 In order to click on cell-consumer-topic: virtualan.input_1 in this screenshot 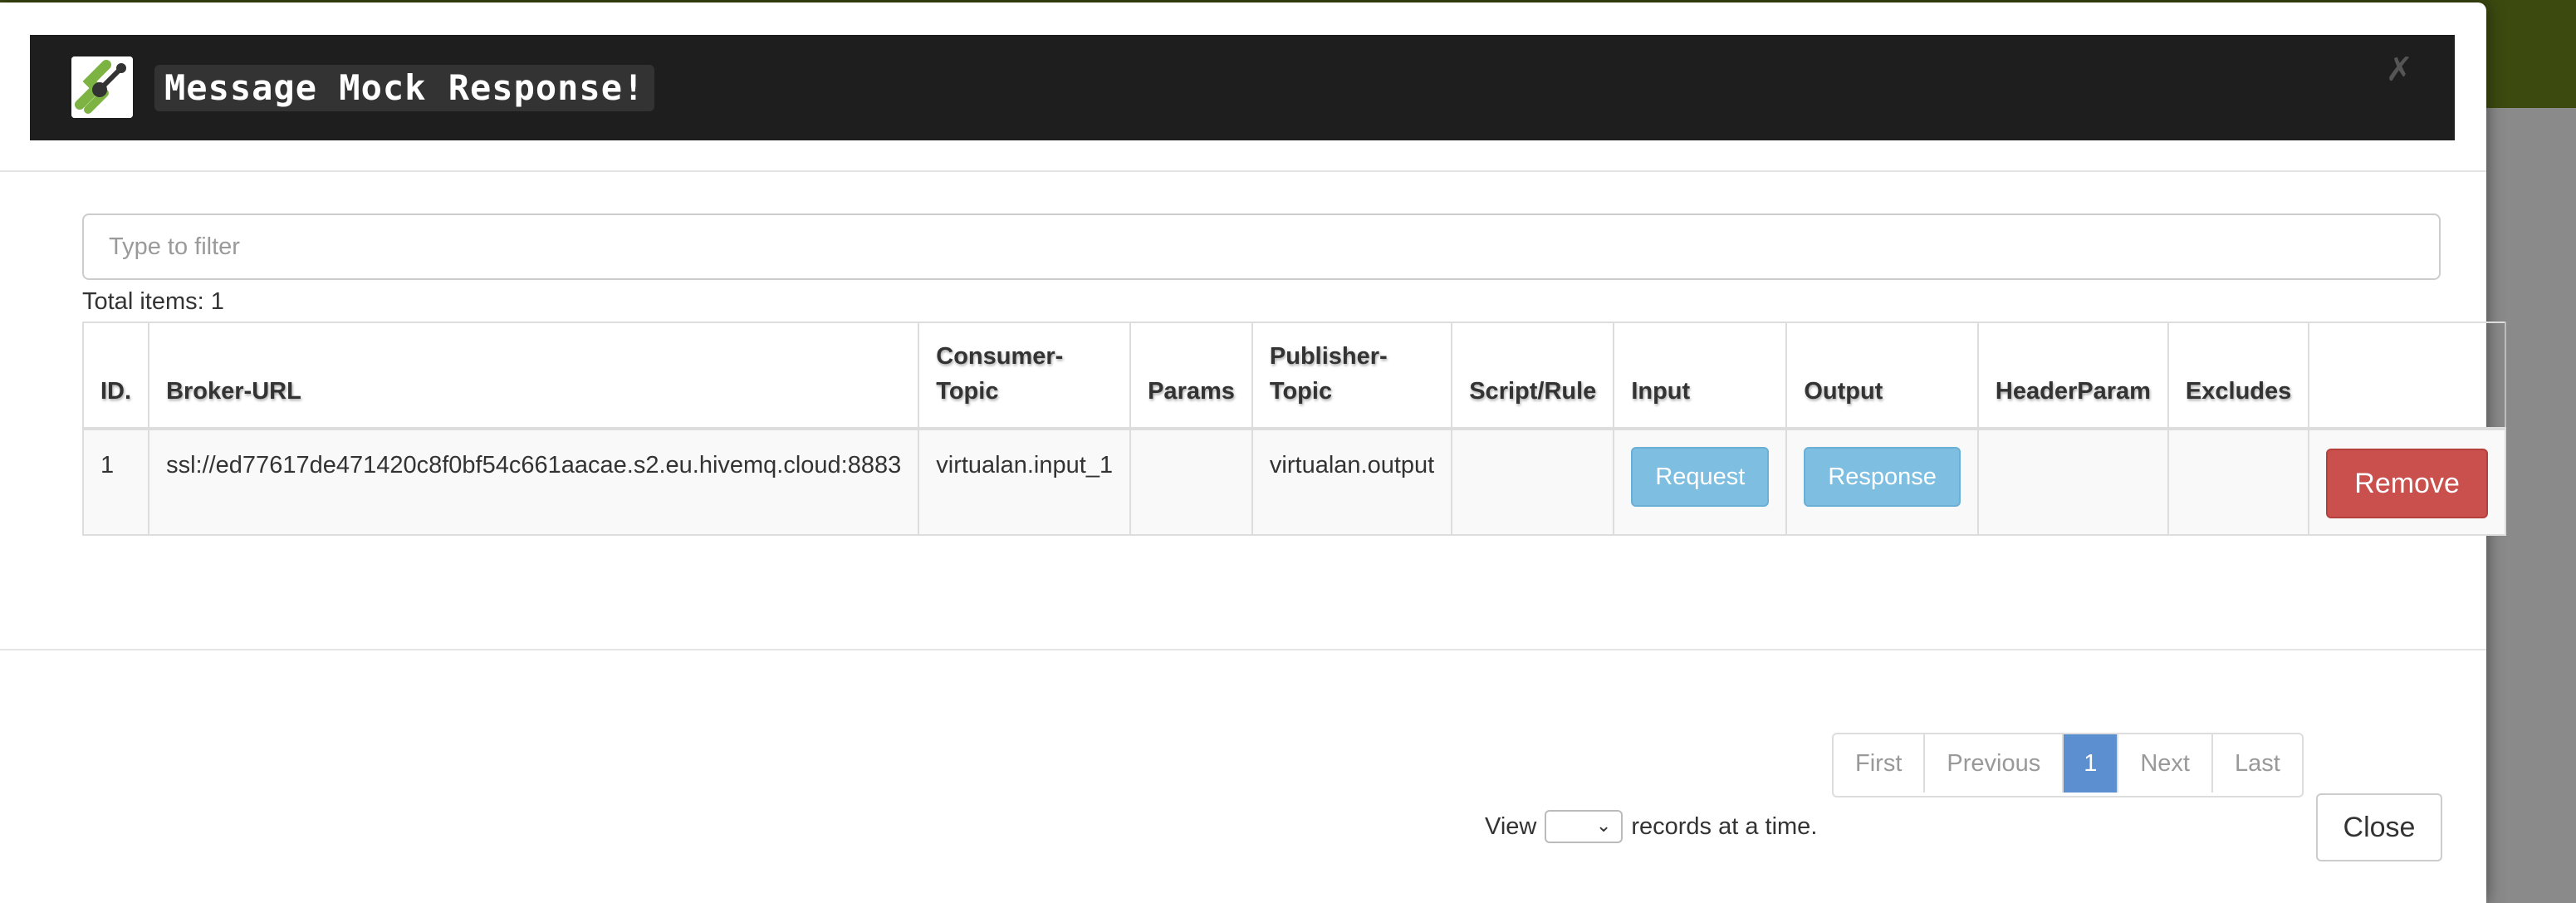, I will do `click(1025, 482)`.